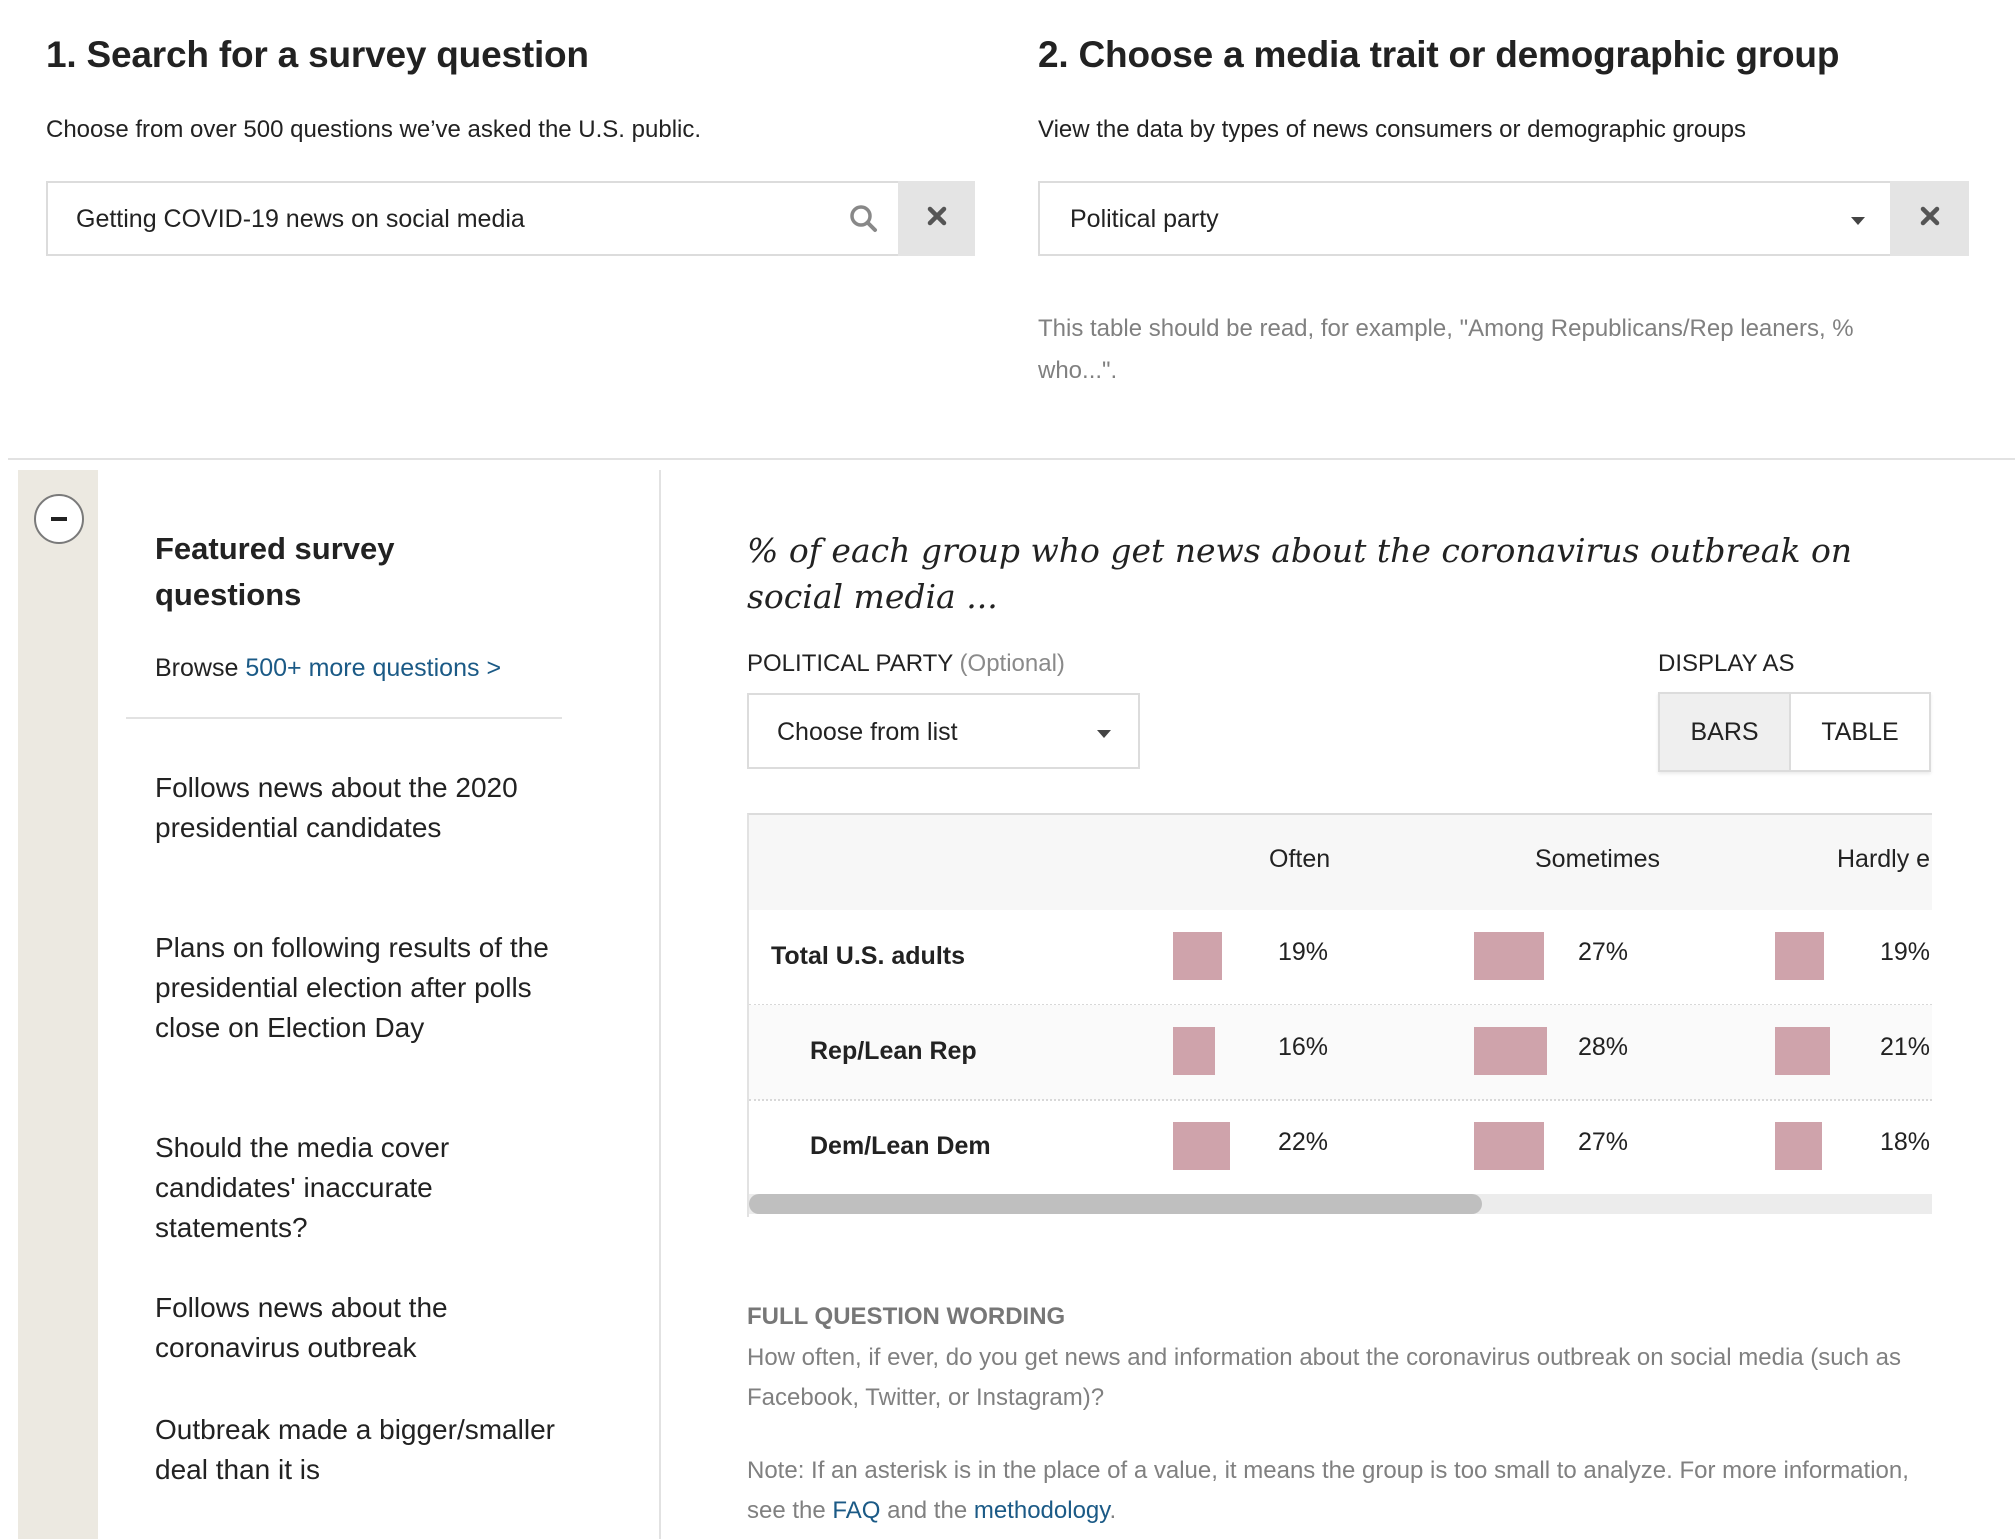 The image size is (2015, 1539). What do you see at coordinates (1340, 862) in the screenshot?
I see `table-header-row: Often Sometimes Hardly e` at bounding box center [1340, 862].